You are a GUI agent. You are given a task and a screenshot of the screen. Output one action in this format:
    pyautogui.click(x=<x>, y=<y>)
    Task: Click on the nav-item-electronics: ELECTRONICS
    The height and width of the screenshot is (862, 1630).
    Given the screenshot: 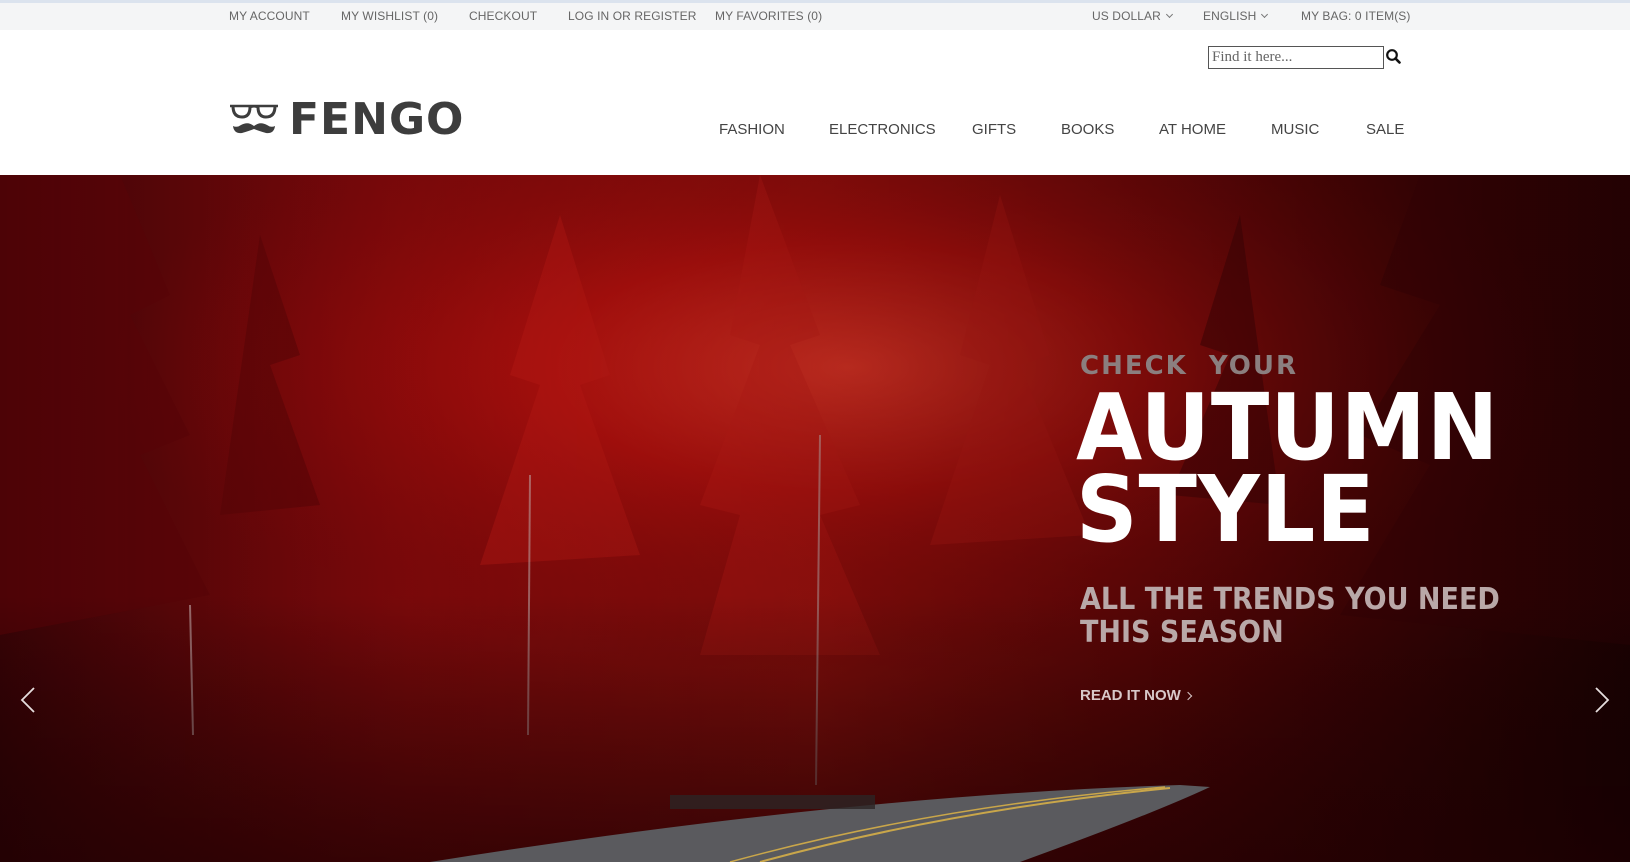 What is the action you would take?
    pyautogui.click(x=882, y=129)
    